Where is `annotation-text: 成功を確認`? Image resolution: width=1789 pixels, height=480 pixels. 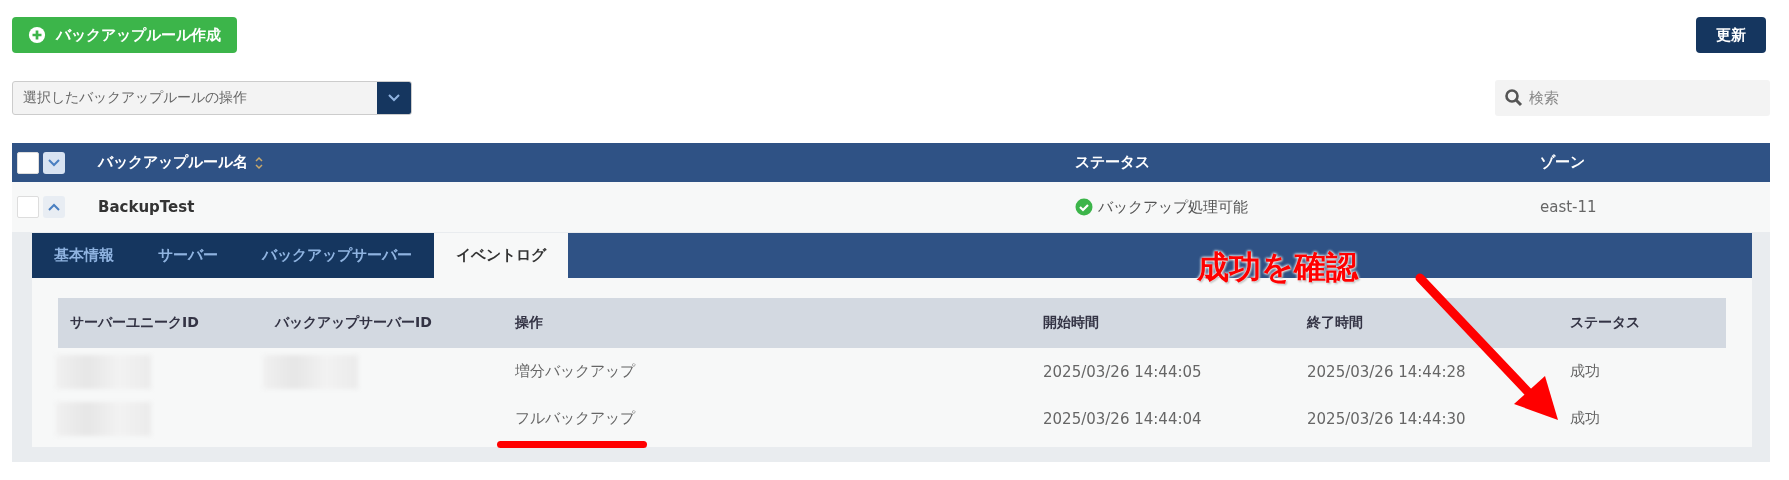 annotation-text: 成功を確認 is located at coordinates (1277, 267).